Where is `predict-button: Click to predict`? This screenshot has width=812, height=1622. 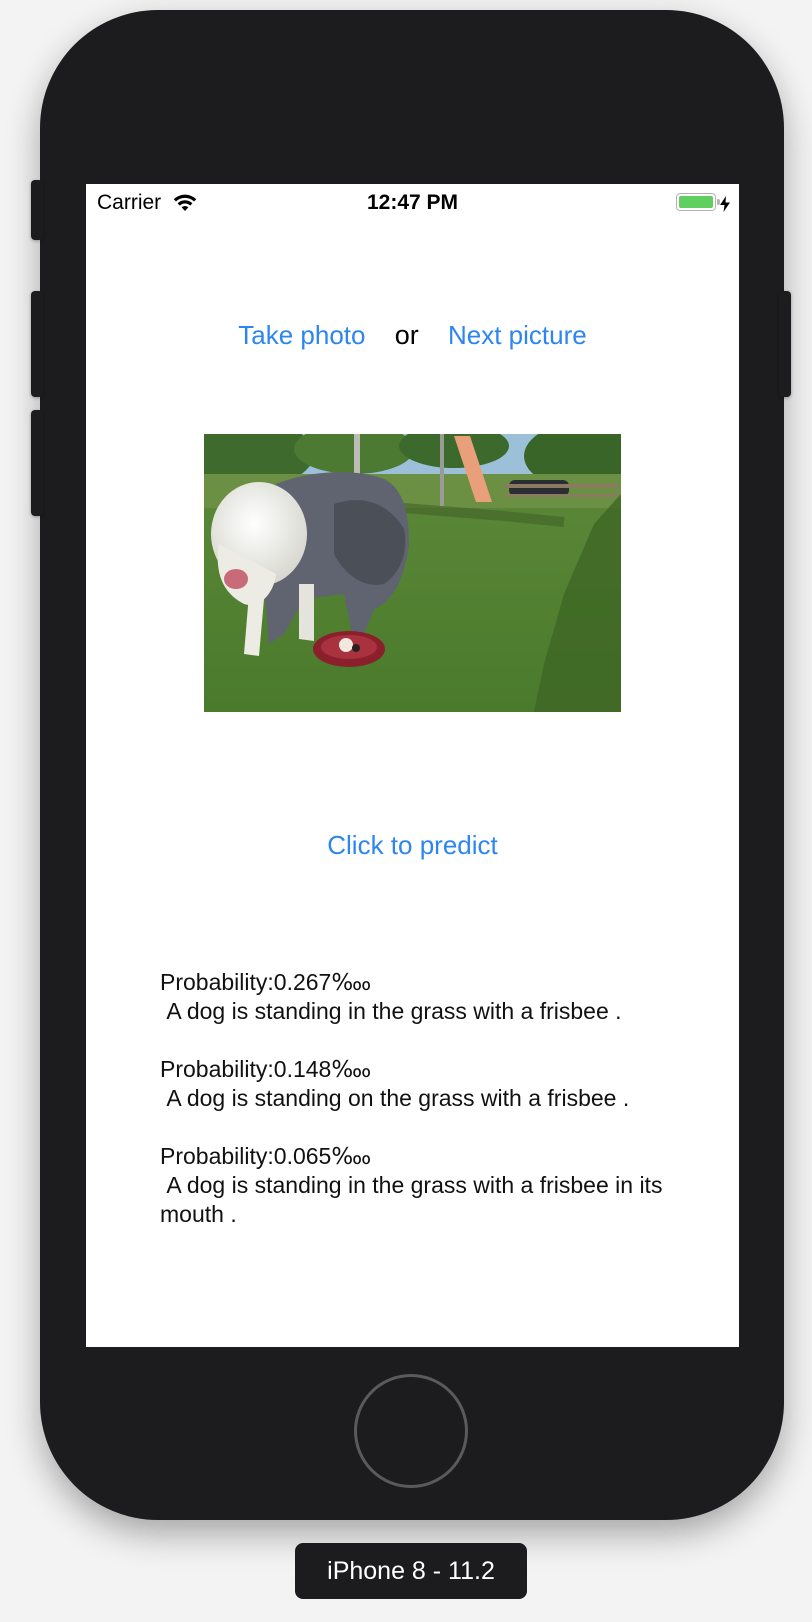
predict-button: Click to predict is located at coordinates (412, 845).